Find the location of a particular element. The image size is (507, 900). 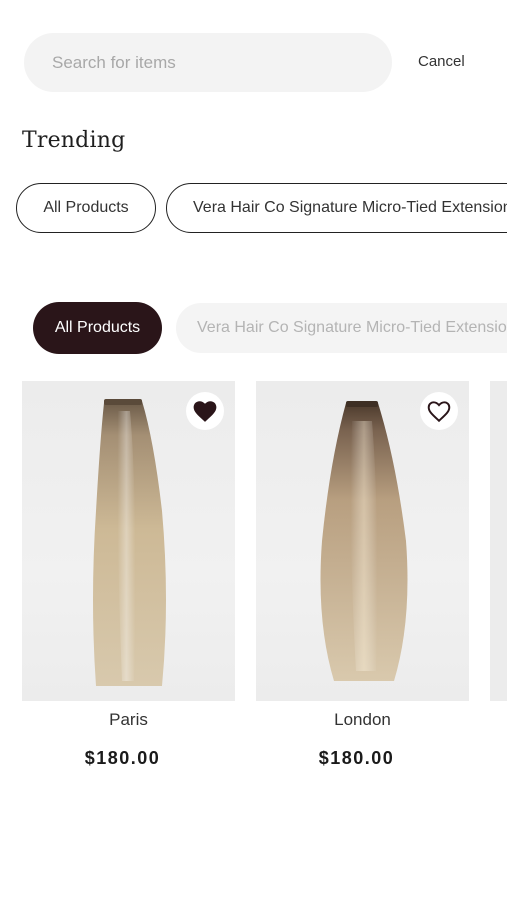

product-name: London is located at coordinates (362, 720).